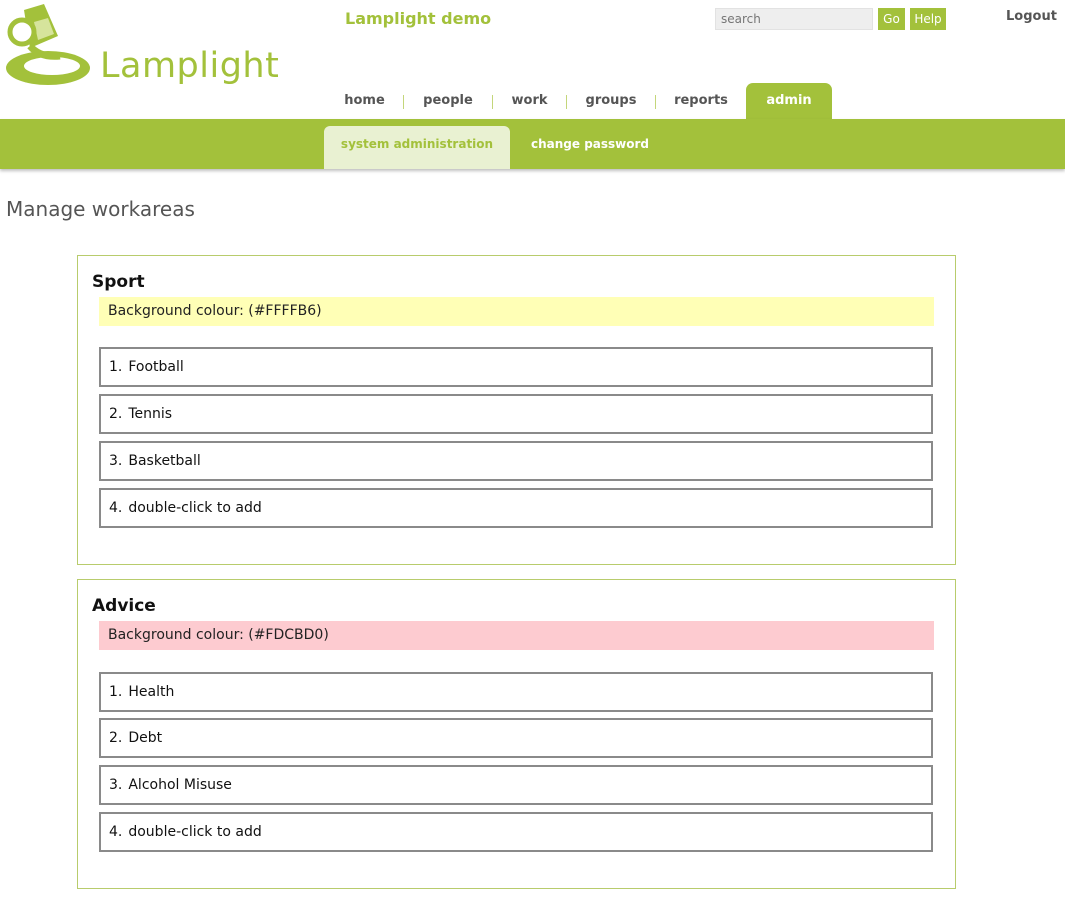 The width and height of the screenshot is (1065, 897). I want to click on help-button: Help, so click(928, 19).